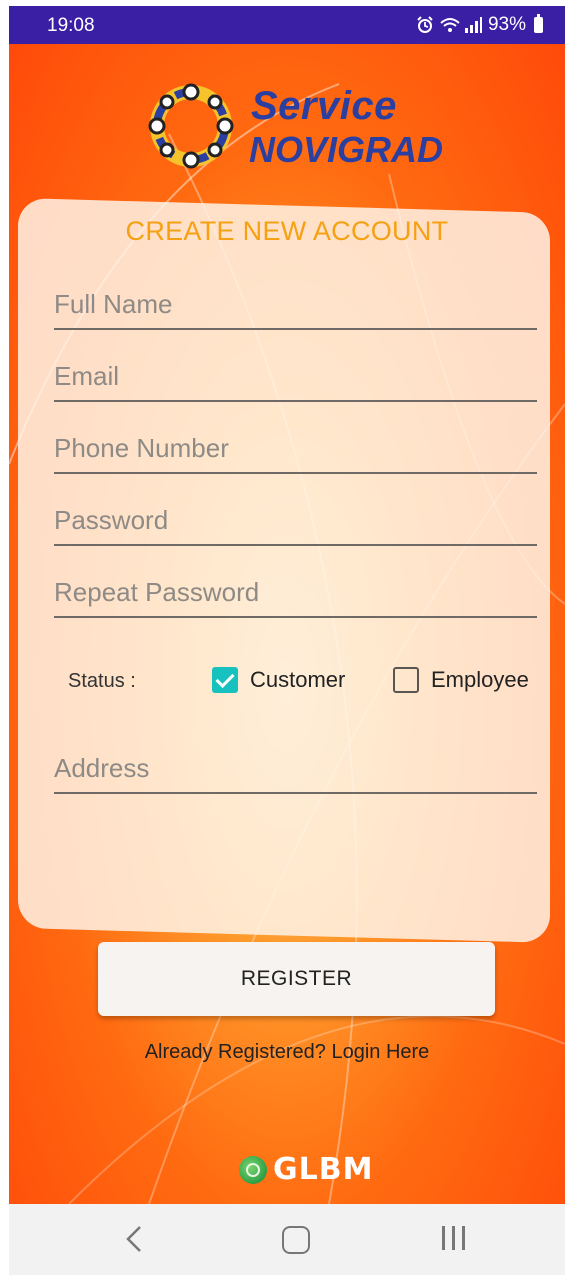  I want to click on address-field, so click(295, 771).